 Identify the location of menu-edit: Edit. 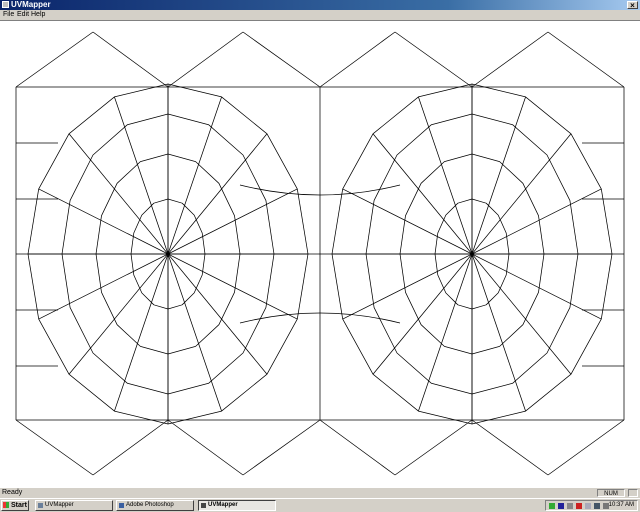
(23, 15).